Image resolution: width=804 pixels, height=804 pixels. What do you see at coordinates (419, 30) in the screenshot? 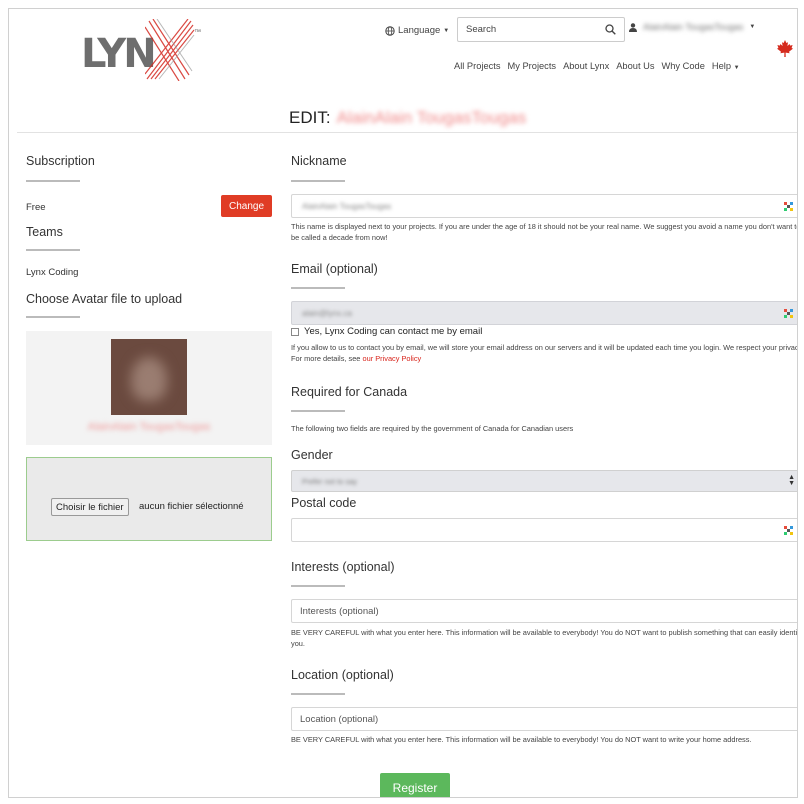
I see `language-label: Language` at bounding box center [419, 30].